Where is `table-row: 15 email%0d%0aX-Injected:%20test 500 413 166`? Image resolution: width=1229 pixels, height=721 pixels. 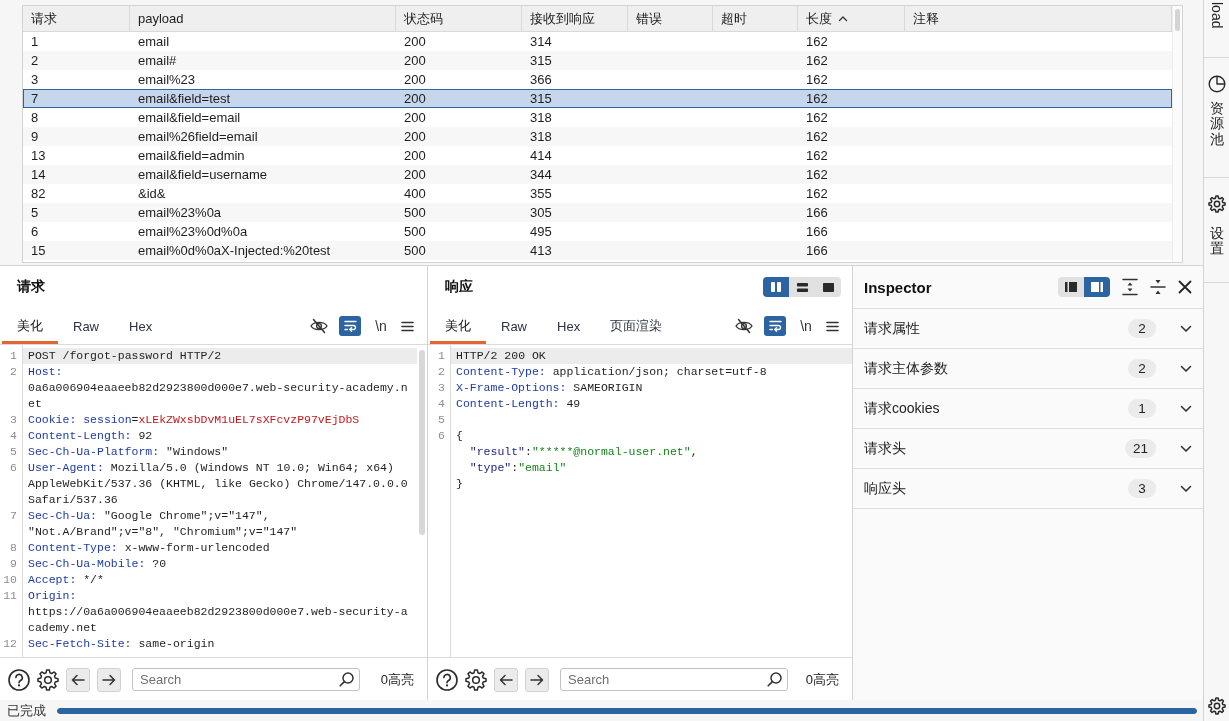 table-row: 15 email%0d%0aX-Injected:%20test 500 413 166 is located at coordinates (597, 250).